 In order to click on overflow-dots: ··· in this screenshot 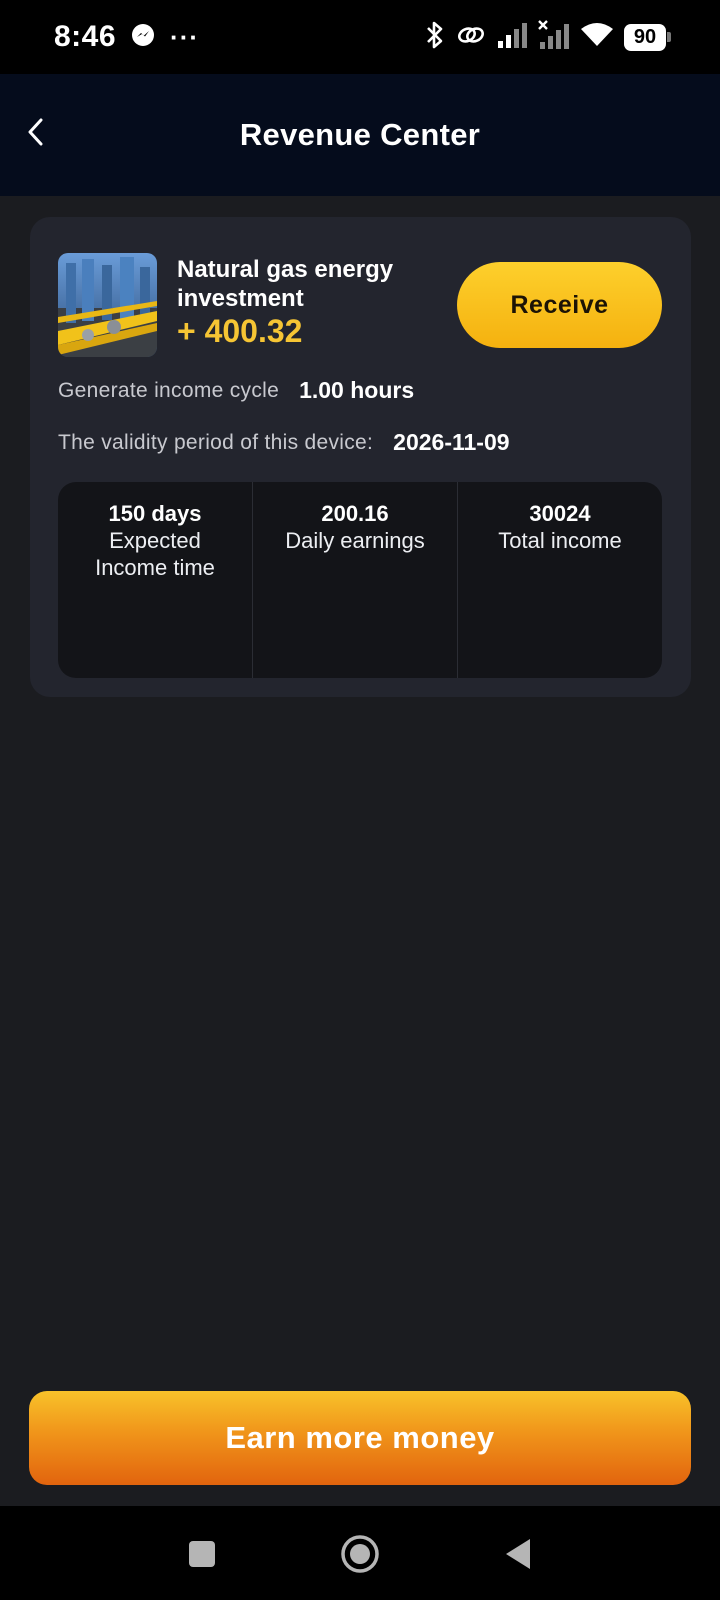, I will do `click(185, 36)`.